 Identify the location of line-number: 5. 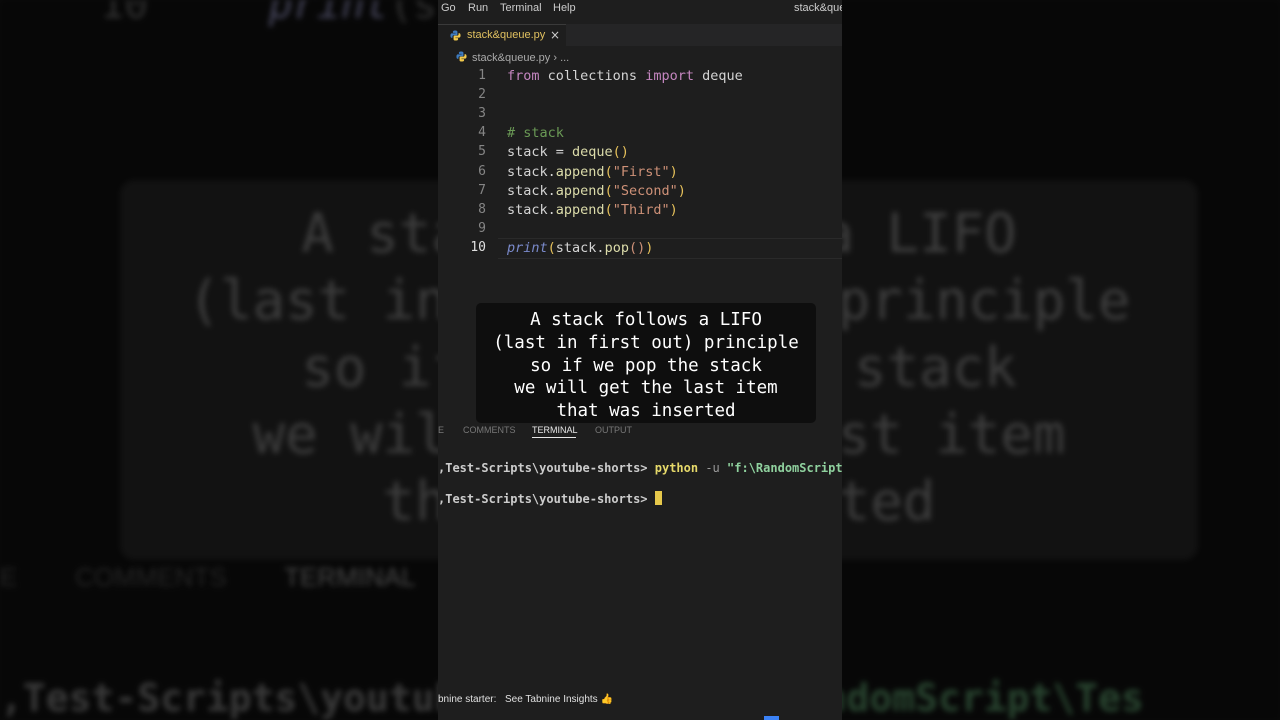
(482, 152).